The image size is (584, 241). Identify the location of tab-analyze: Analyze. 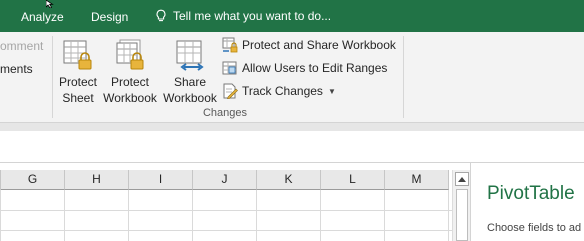
(42, 17).